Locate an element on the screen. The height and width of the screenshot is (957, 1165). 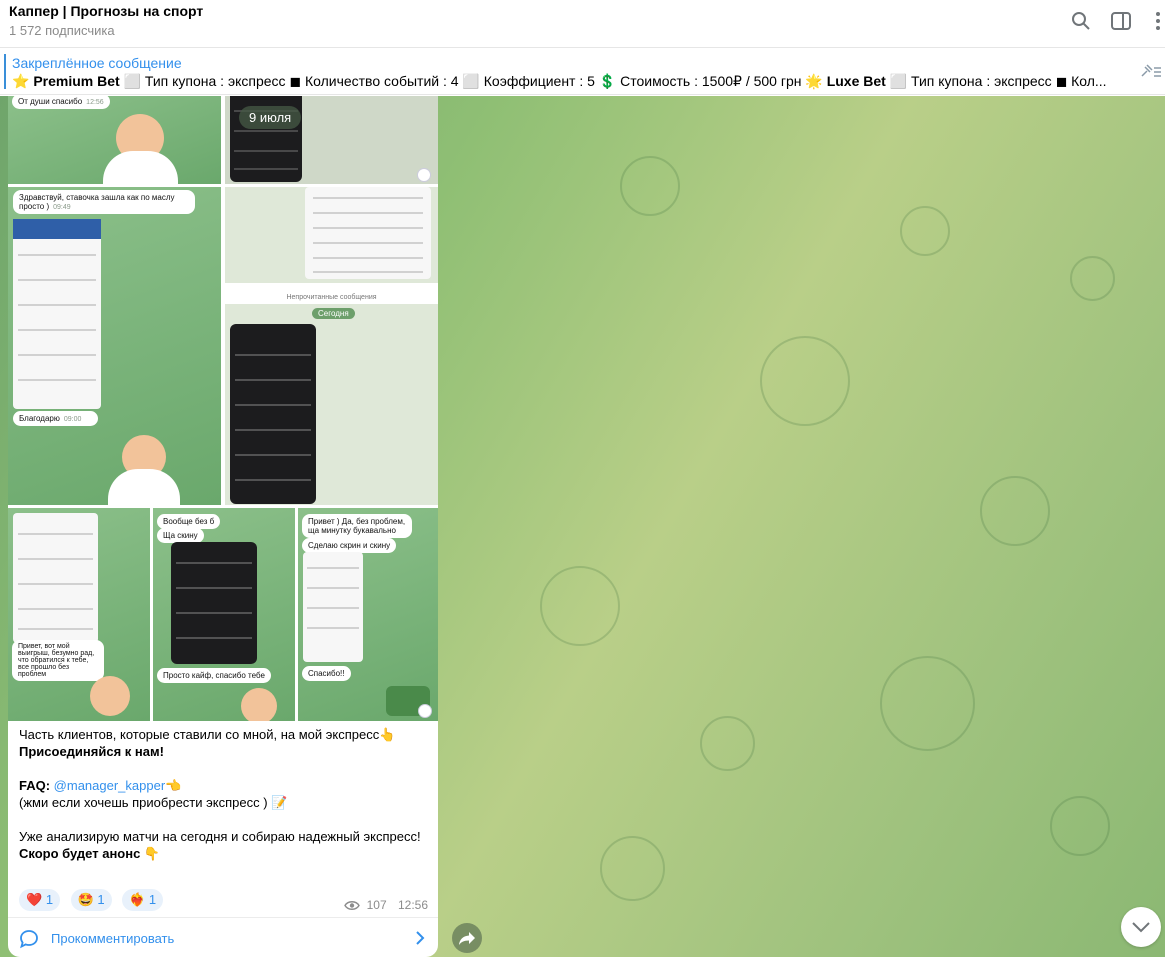
search-icon is located at coordinates (1081, 21).